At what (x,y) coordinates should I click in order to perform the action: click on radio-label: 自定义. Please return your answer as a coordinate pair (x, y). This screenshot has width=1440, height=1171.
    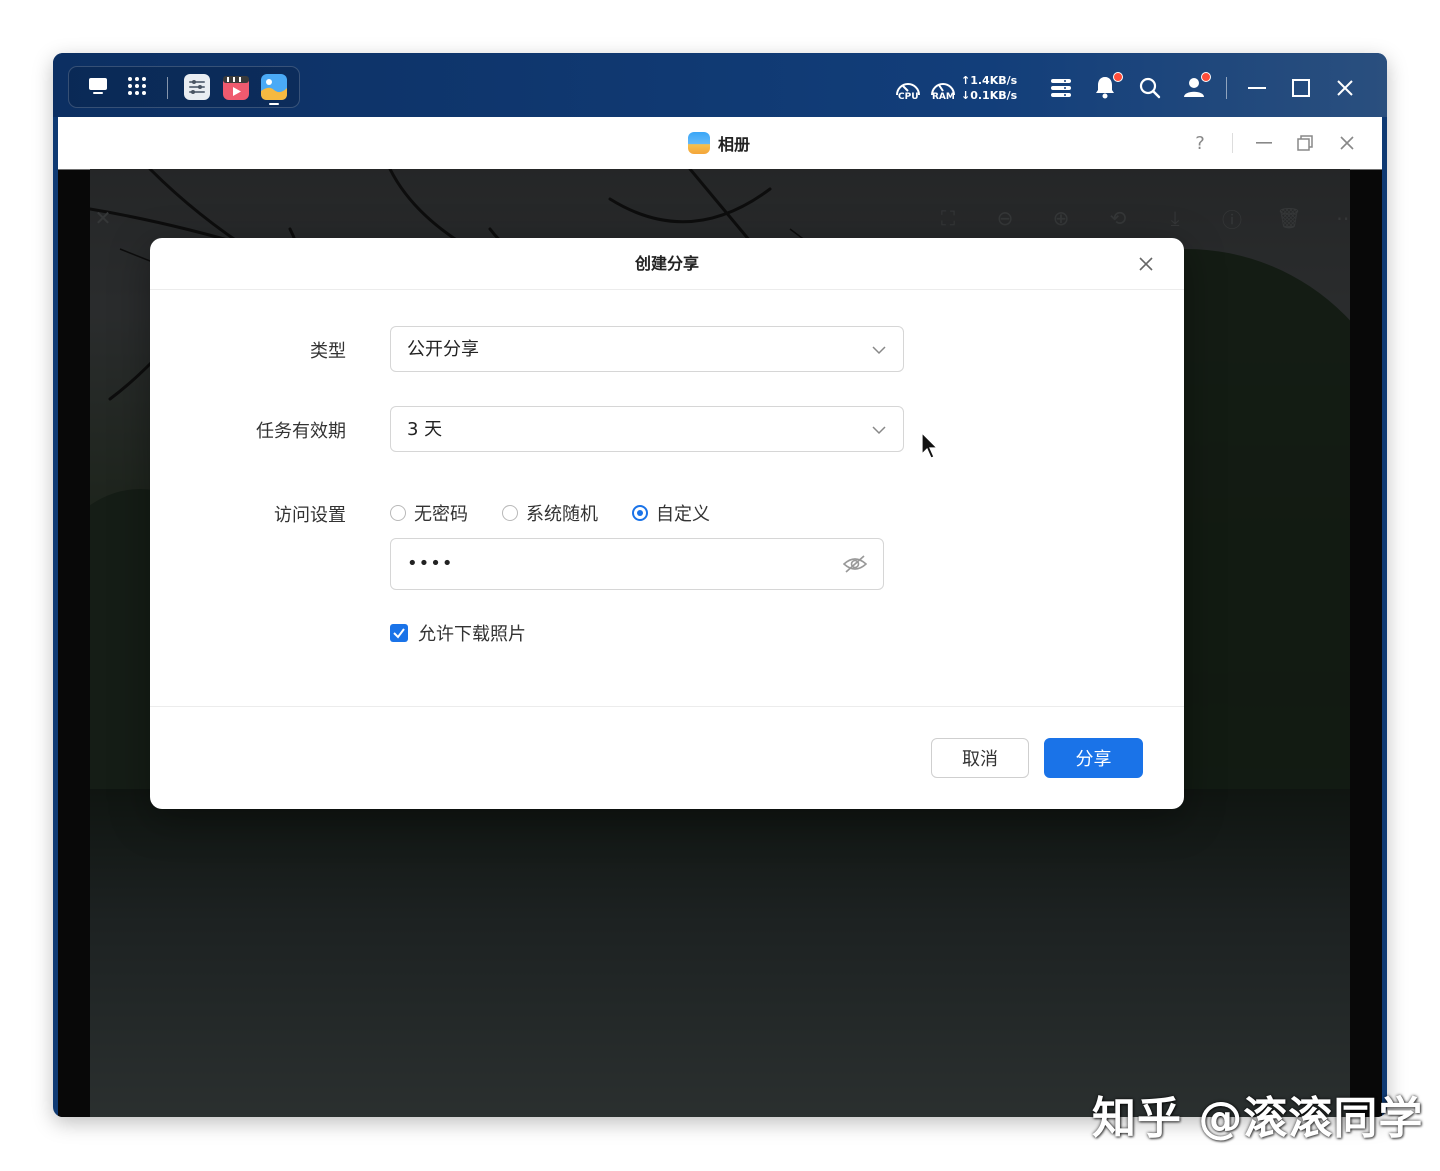
    Looking at the image, I should click on (683, 514).